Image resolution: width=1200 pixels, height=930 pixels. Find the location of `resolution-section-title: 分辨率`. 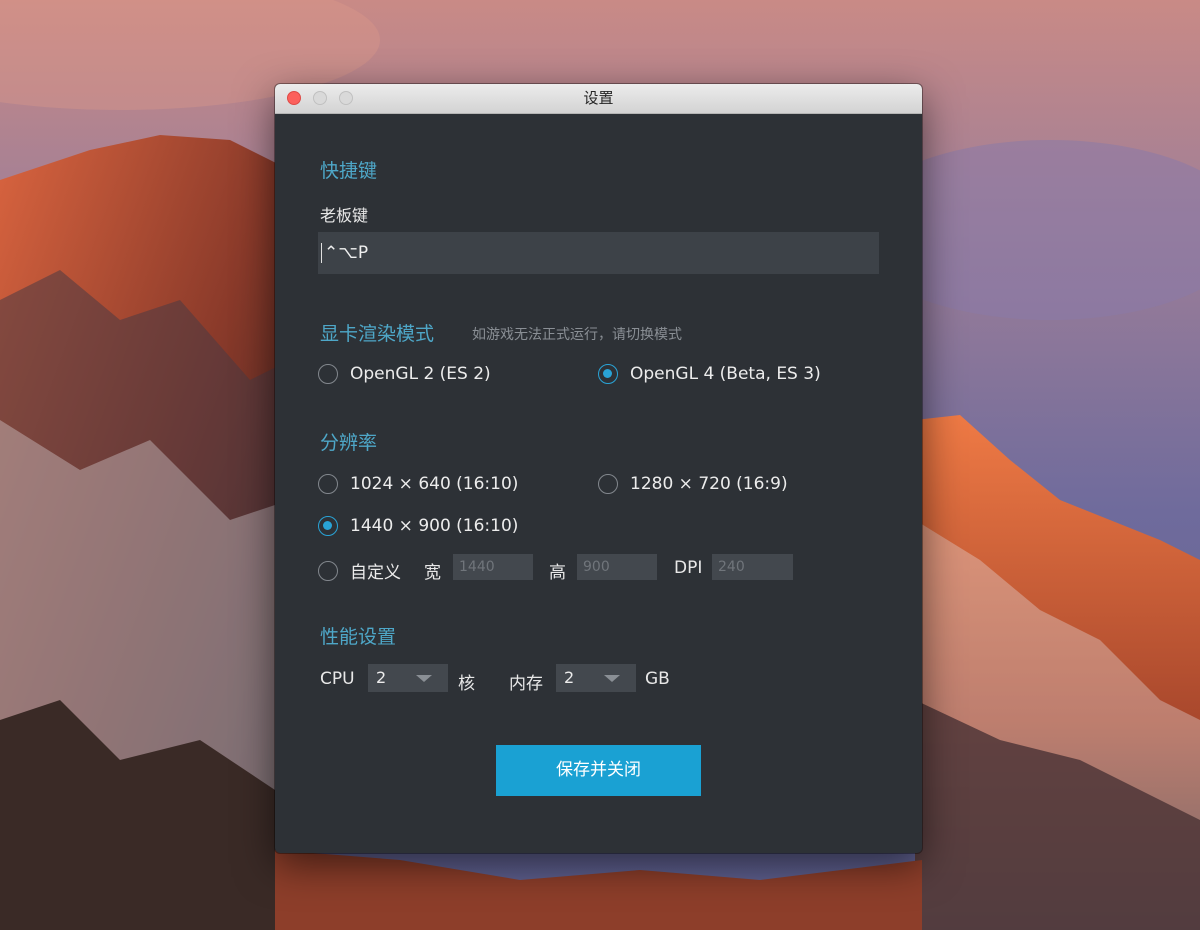

resolution-section-title: 分辨率 is located at coordinates (349, 443).